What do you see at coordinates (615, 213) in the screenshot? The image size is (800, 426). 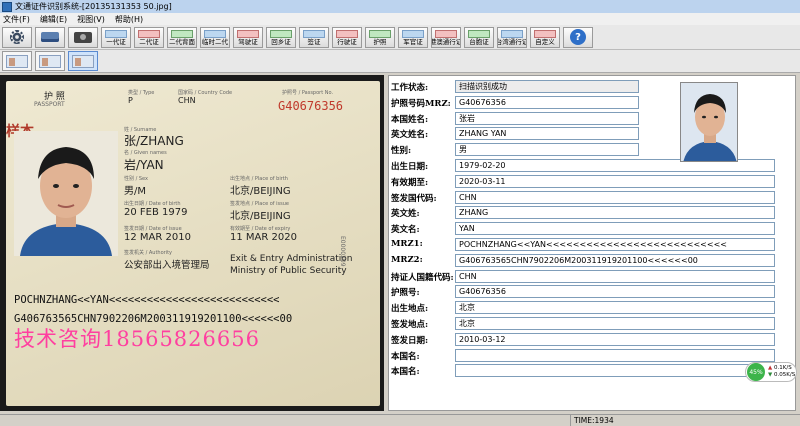 I see `form-value-field: ZHANG` at bounding box center [615, 213].